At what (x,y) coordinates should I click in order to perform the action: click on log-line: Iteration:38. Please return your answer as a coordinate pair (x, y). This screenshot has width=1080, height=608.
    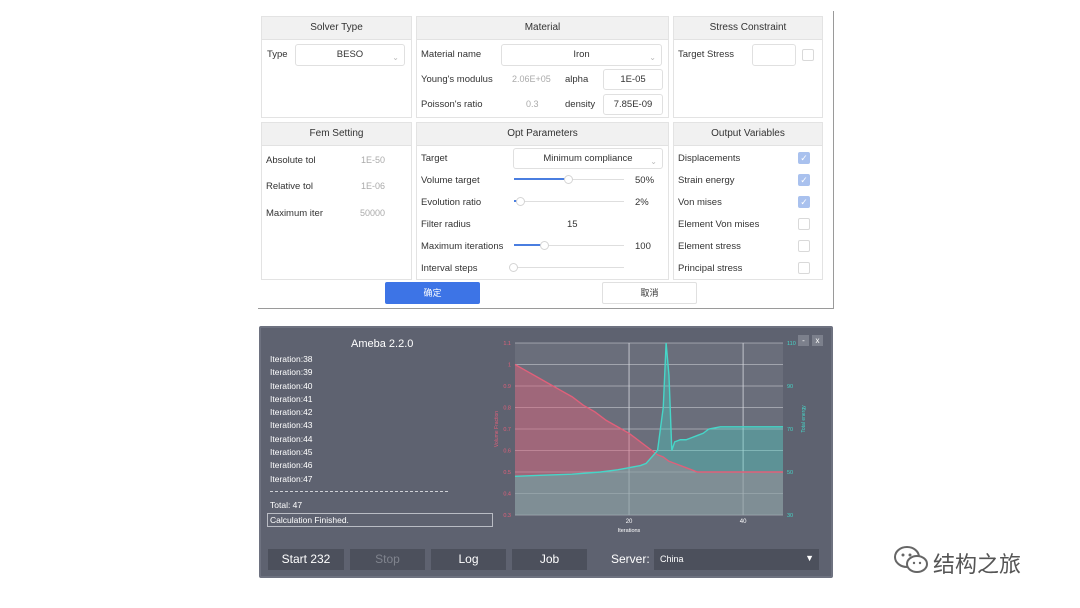
    Looking at the image, I should click on (291, 359).